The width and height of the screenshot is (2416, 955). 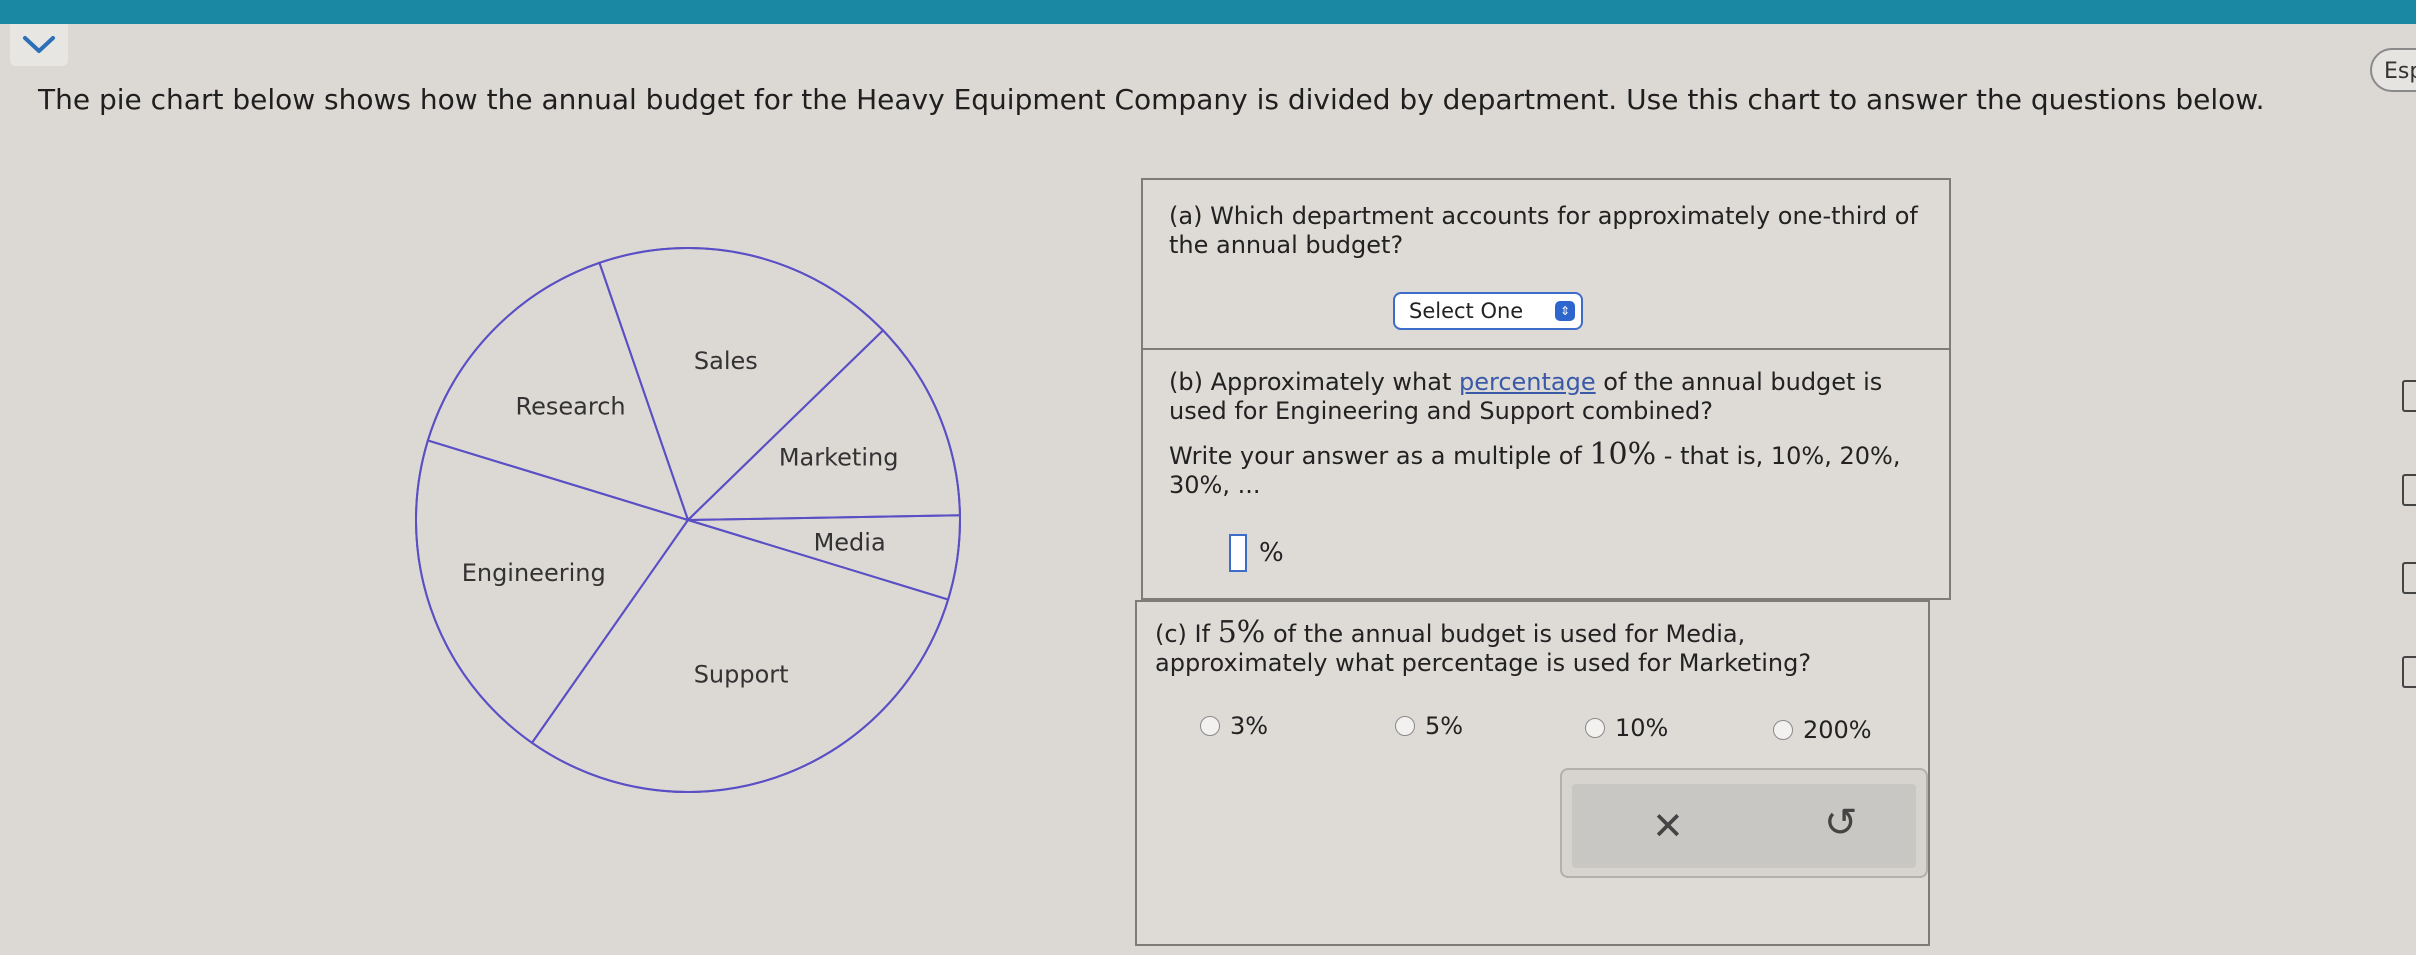 What do you see at coordinates (1527, 382) in the screenshot?
I see `percentage-link: percentage` at bounding box center [1527, 382].